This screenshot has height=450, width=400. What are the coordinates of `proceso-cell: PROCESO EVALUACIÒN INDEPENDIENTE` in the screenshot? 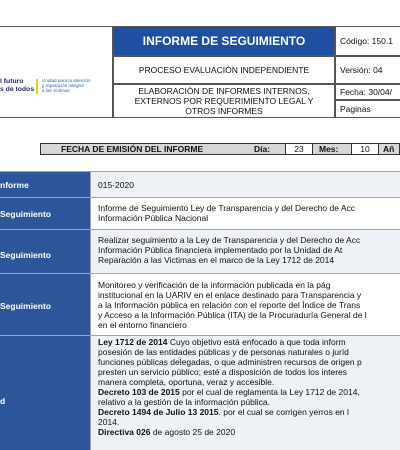 It's located at (224, 70).